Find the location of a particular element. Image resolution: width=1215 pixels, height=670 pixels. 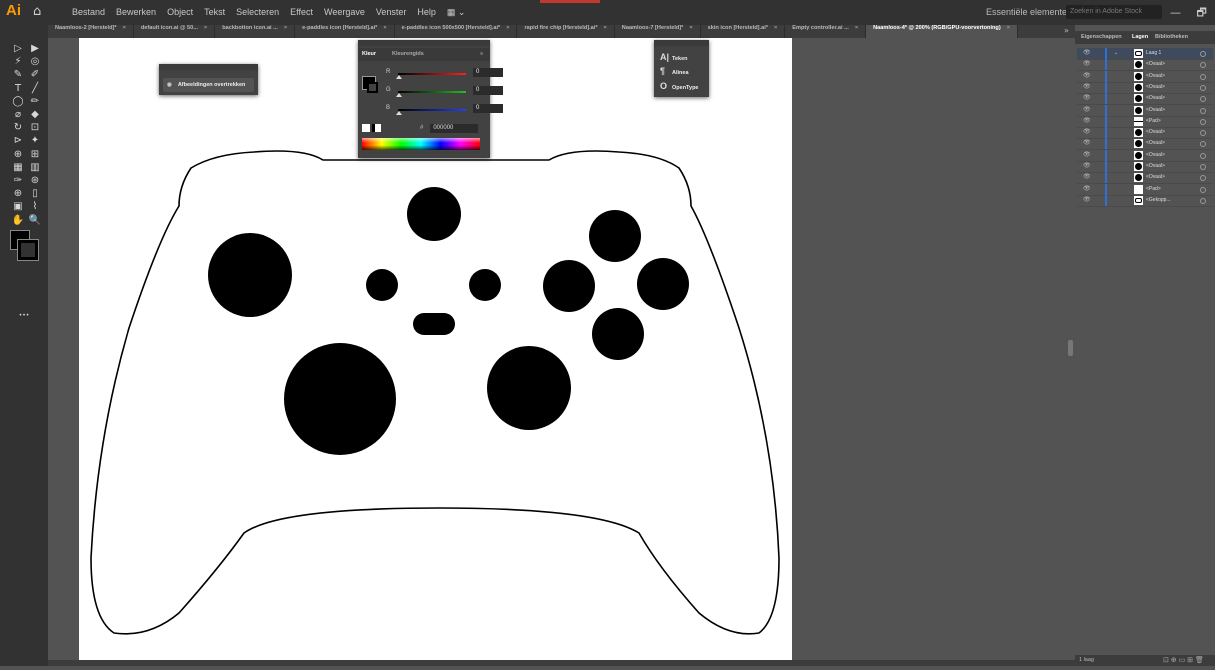

tab-bibliotheken: Bibliotheken is located at coordinates (1171, 37).